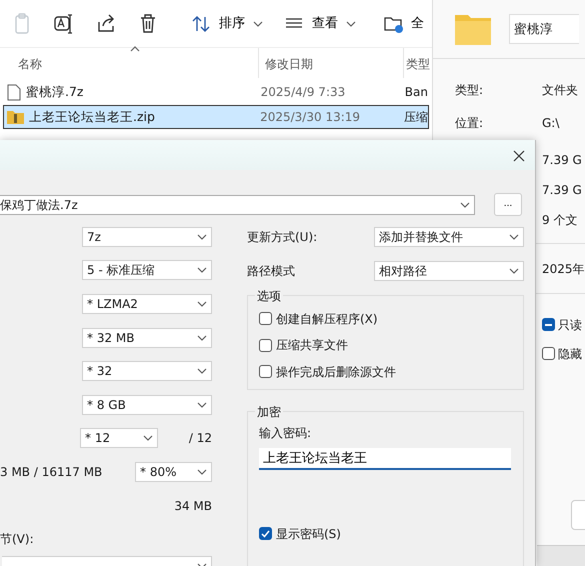 This screenshot has height=566, width=585. I want to click on checkbox-label: 隐藏, so click(570, 354).